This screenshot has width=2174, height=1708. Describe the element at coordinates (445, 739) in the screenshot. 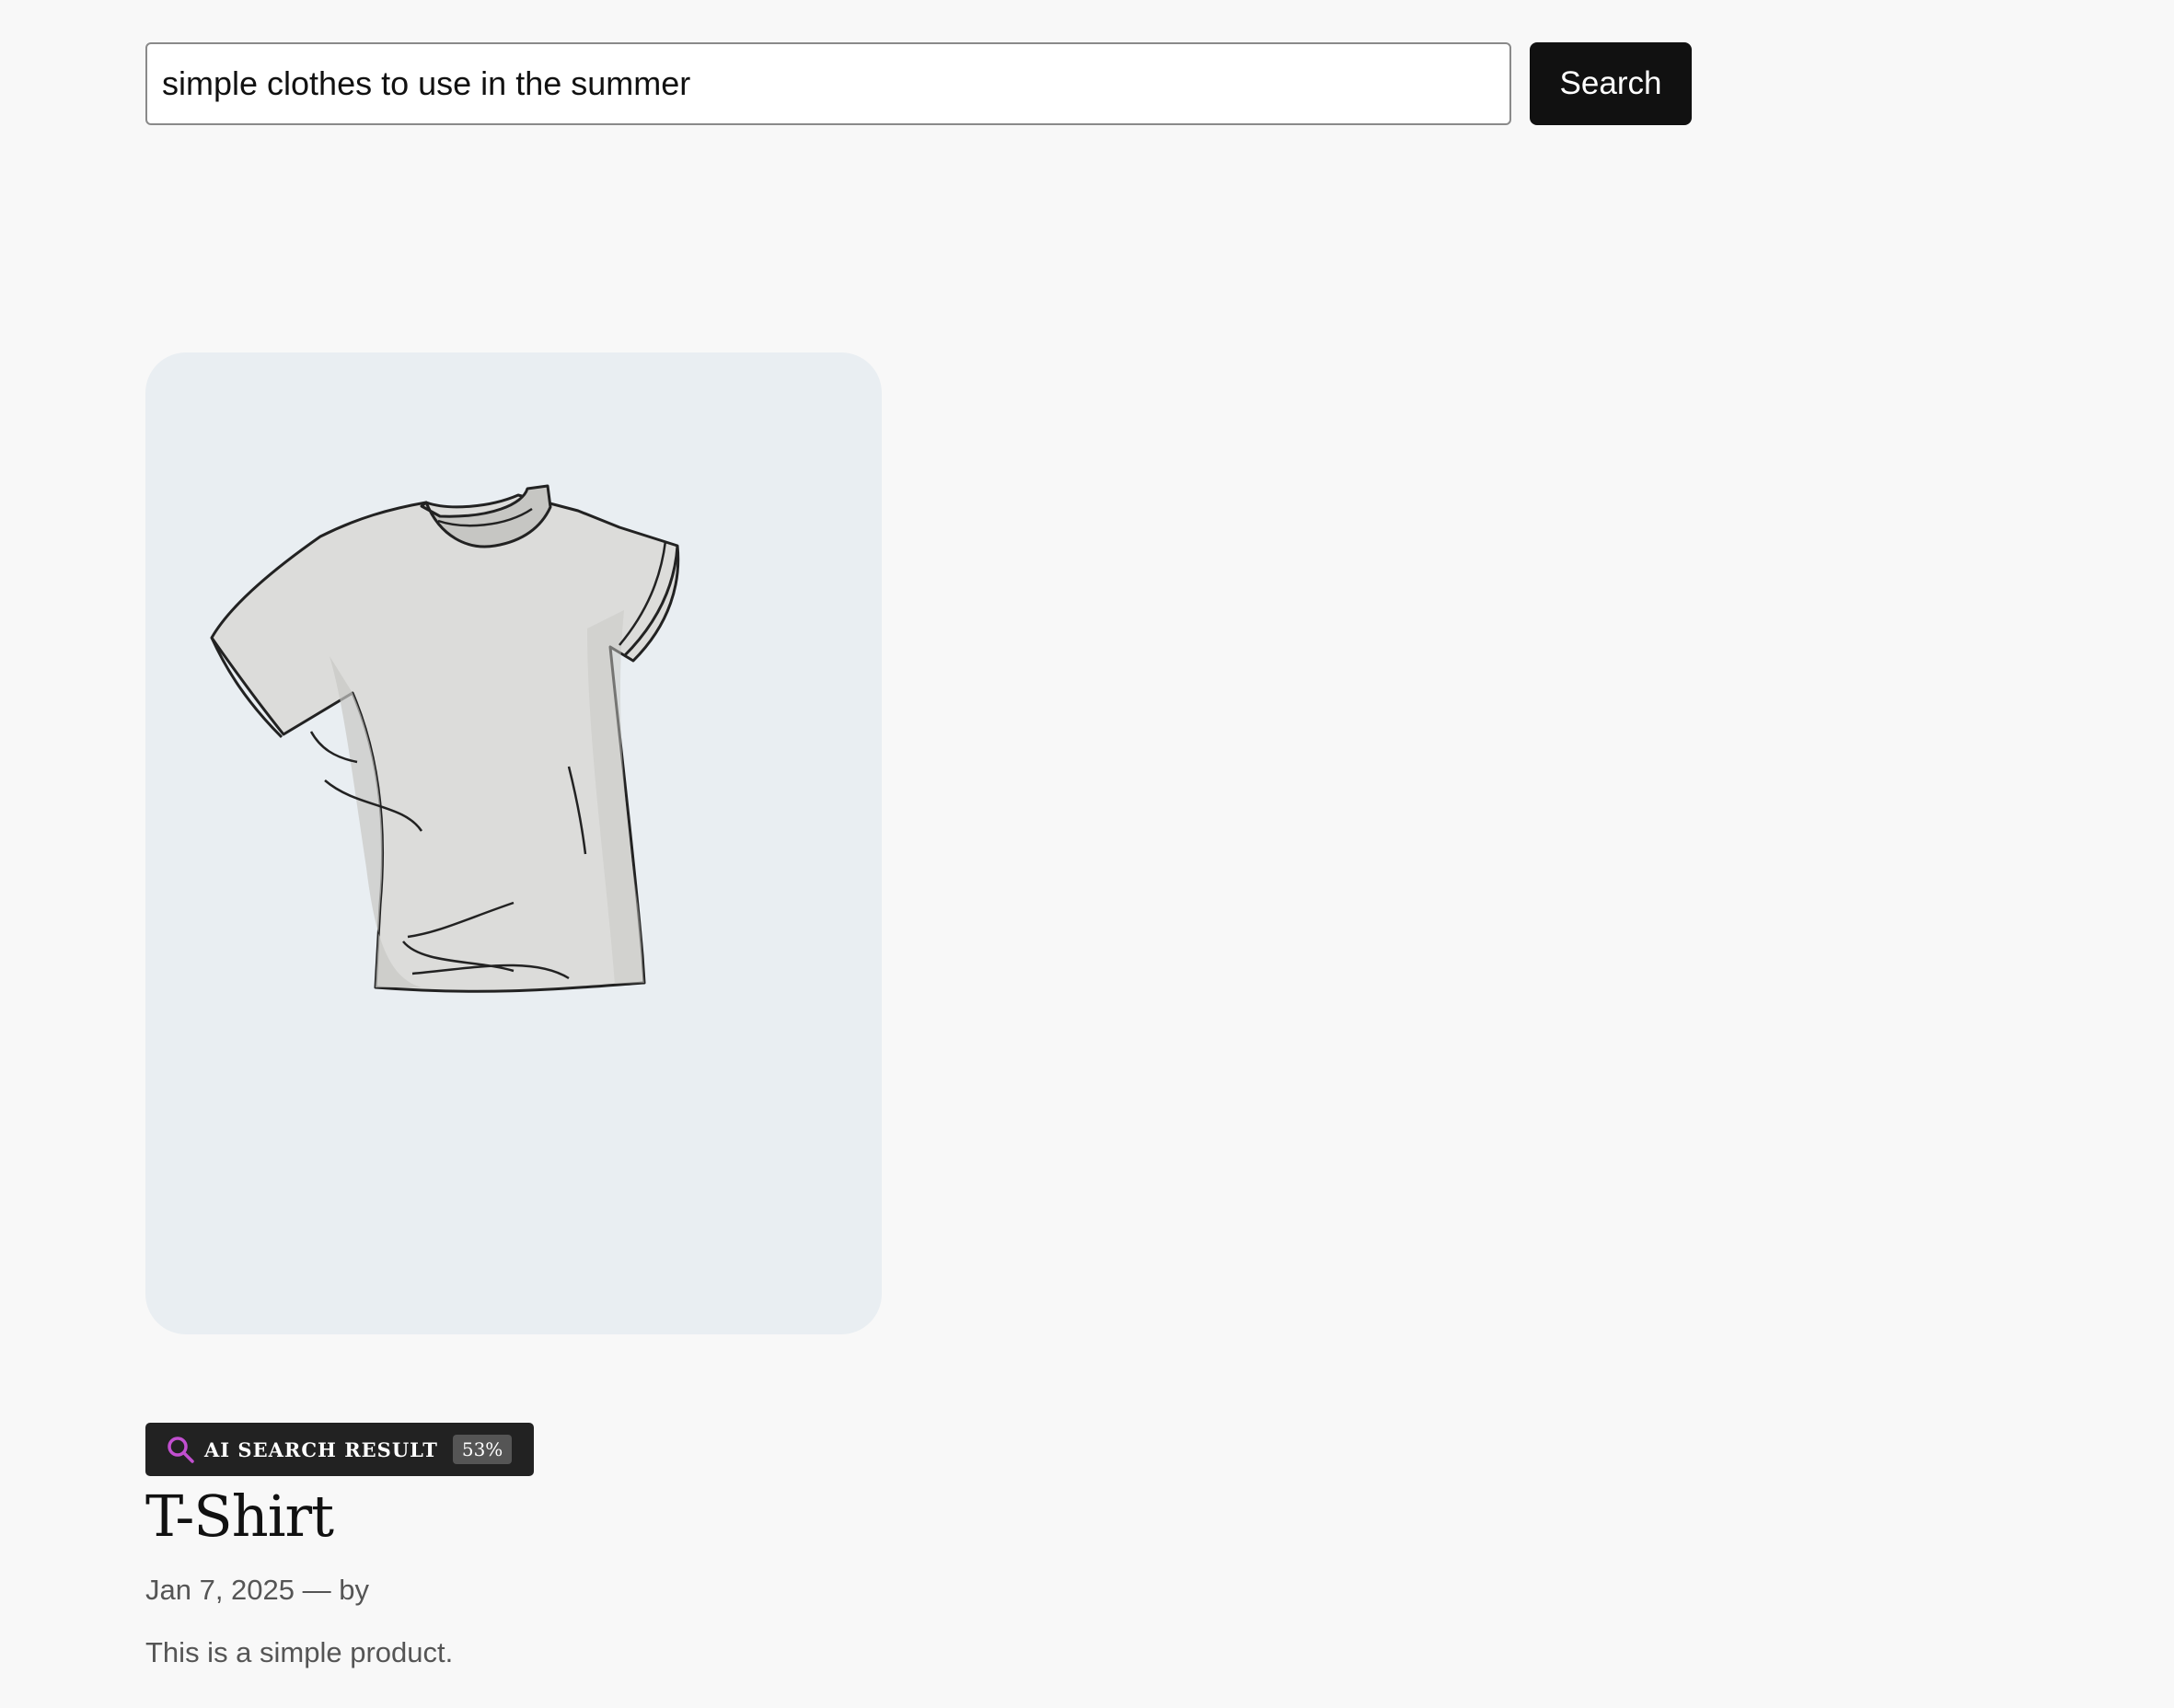

I see `t-shirt-illustration` at that location.